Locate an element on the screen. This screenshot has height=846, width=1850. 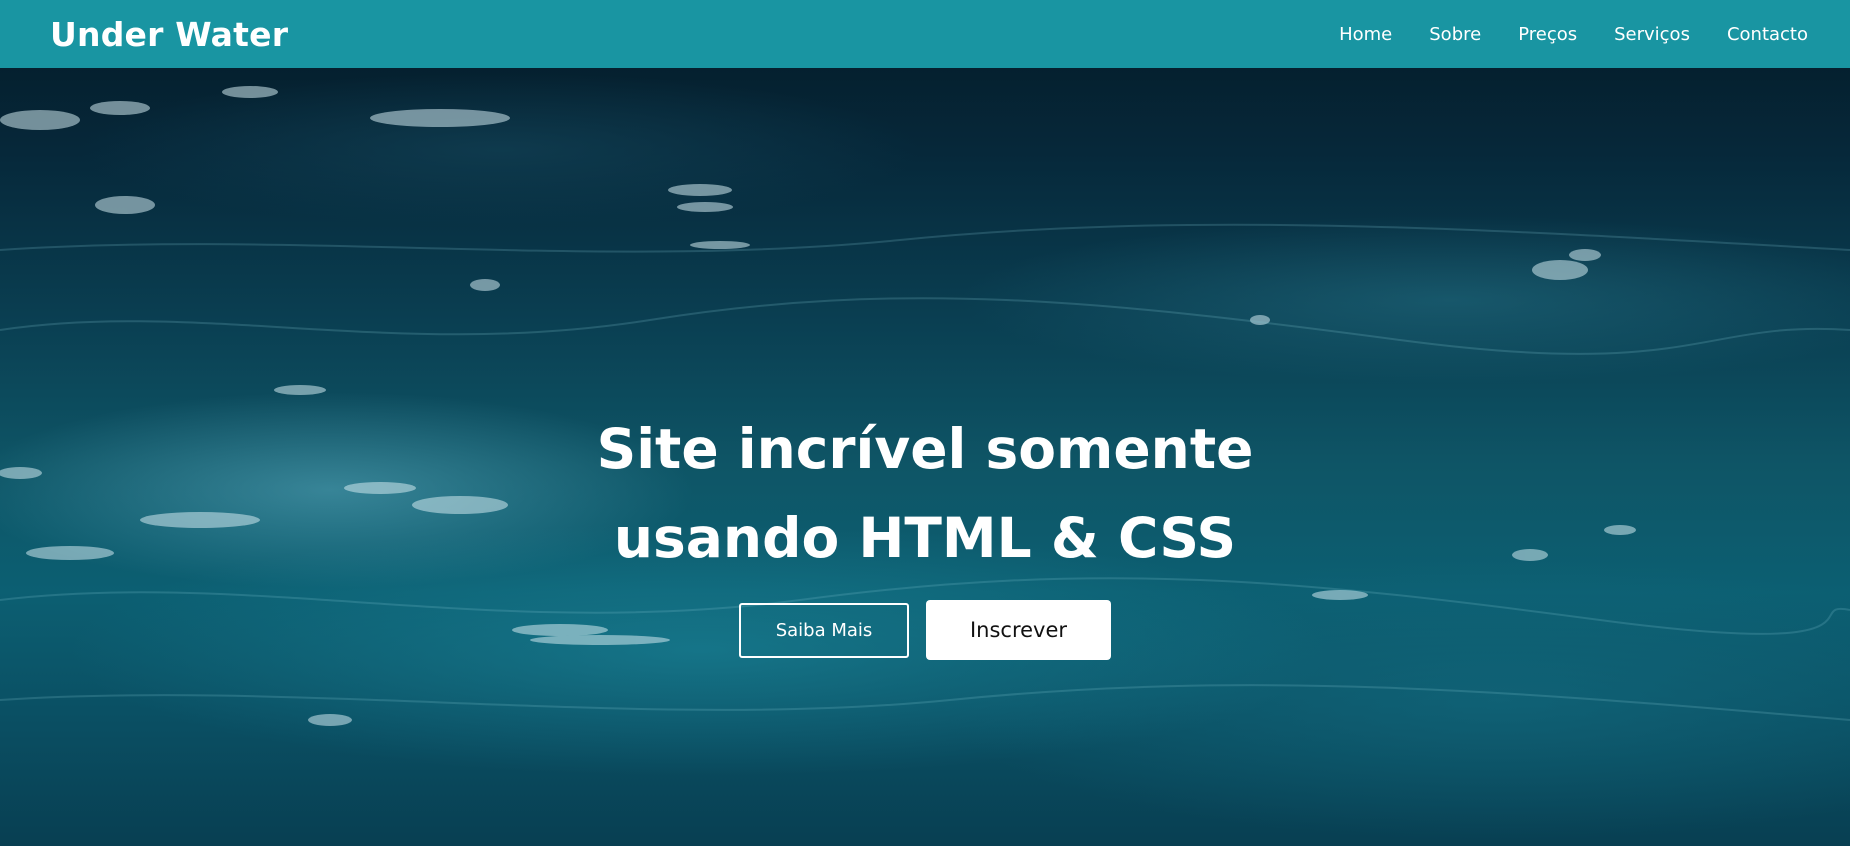
nav-link-servicos: Serviços is located at coordinates (1652, 34).